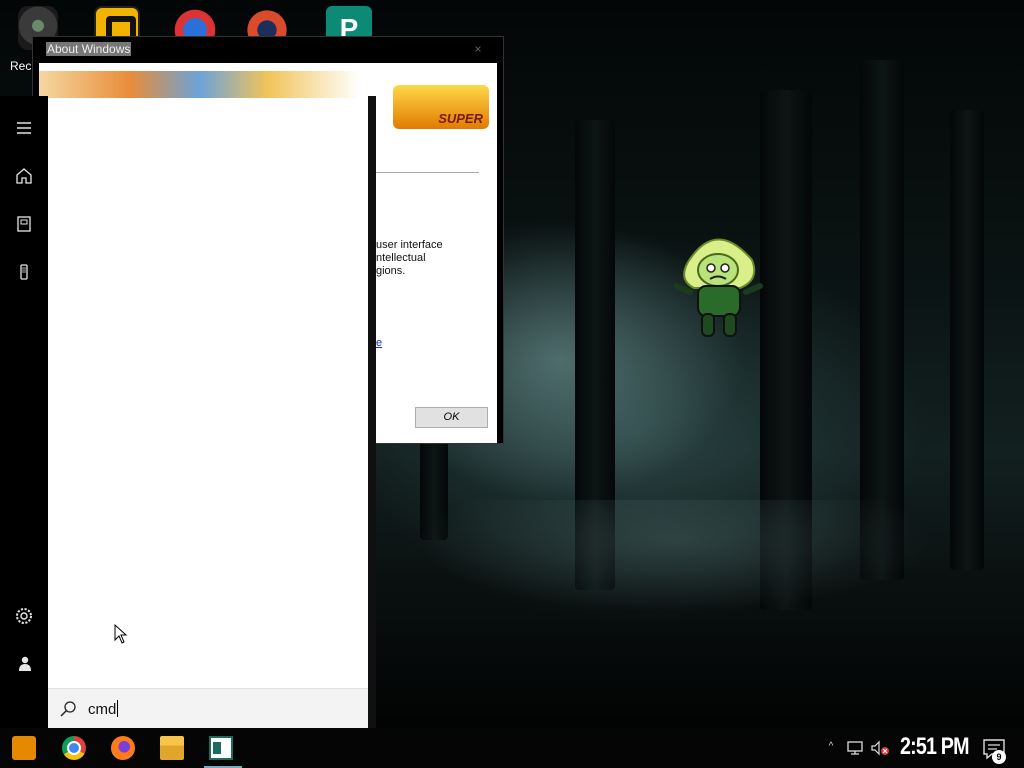 This screenshot has height=768, width=1024. Describe the element at coordinates (391, 271) in the screenshot. I see `about-legal-line: gions.` at that location.